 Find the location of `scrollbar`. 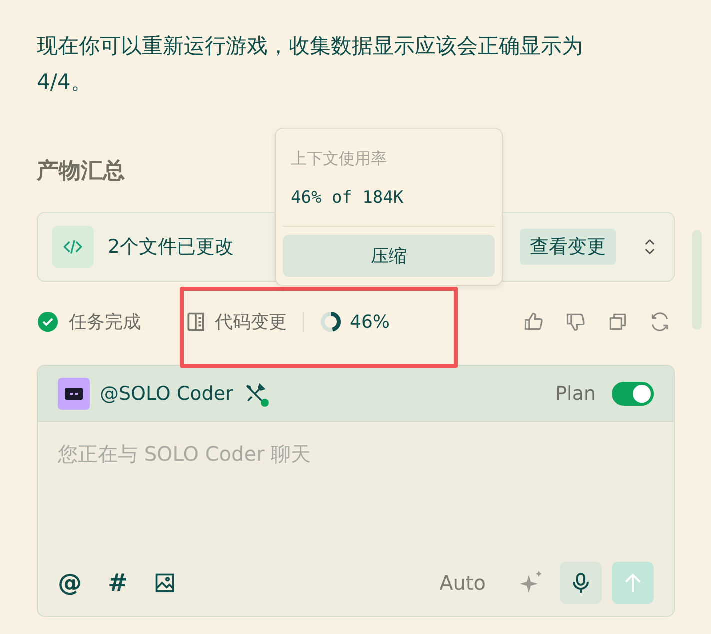

scrollbar is located at coordinates (697, 280).